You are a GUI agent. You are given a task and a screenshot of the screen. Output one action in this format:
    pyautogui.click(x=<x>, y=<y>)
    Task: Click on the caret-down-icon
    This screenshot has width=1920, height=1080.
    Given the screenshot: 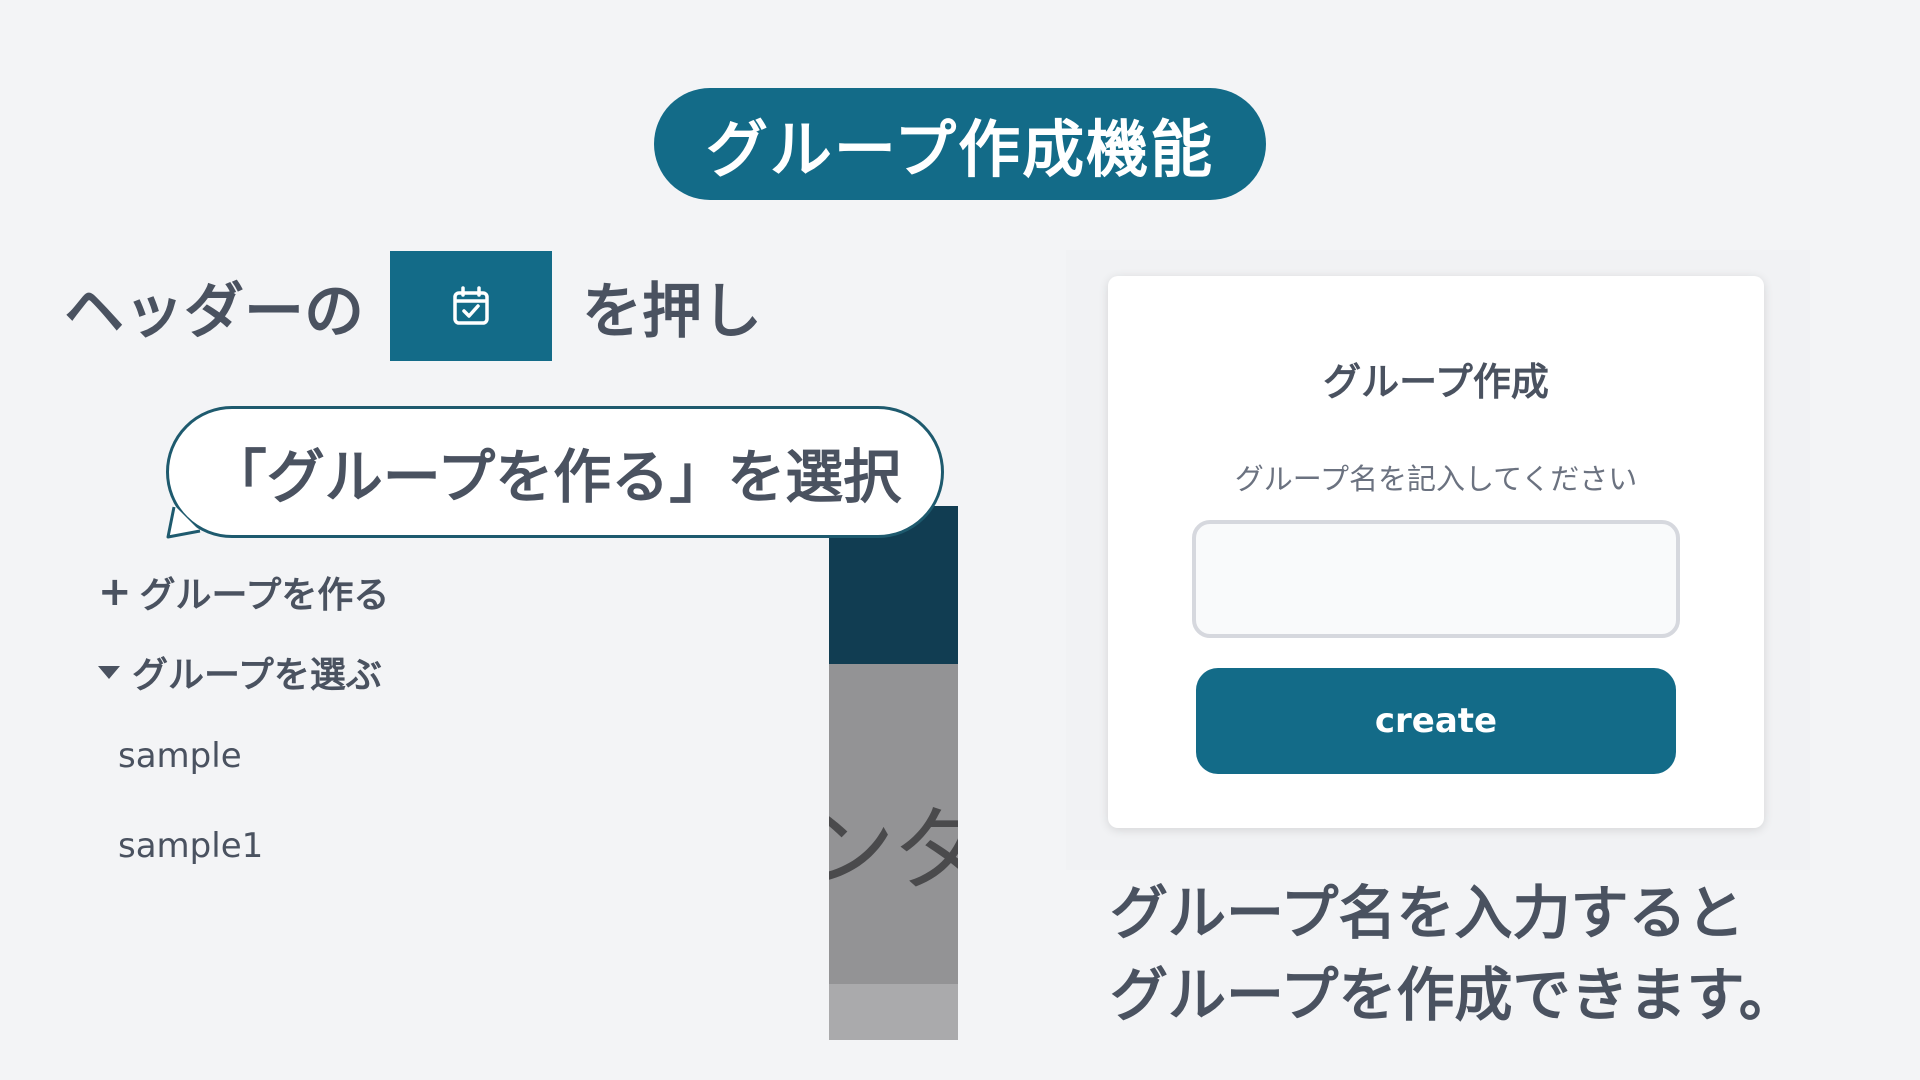 What is the action you would take?
    pyautogui.click(x=109, y=672)
    